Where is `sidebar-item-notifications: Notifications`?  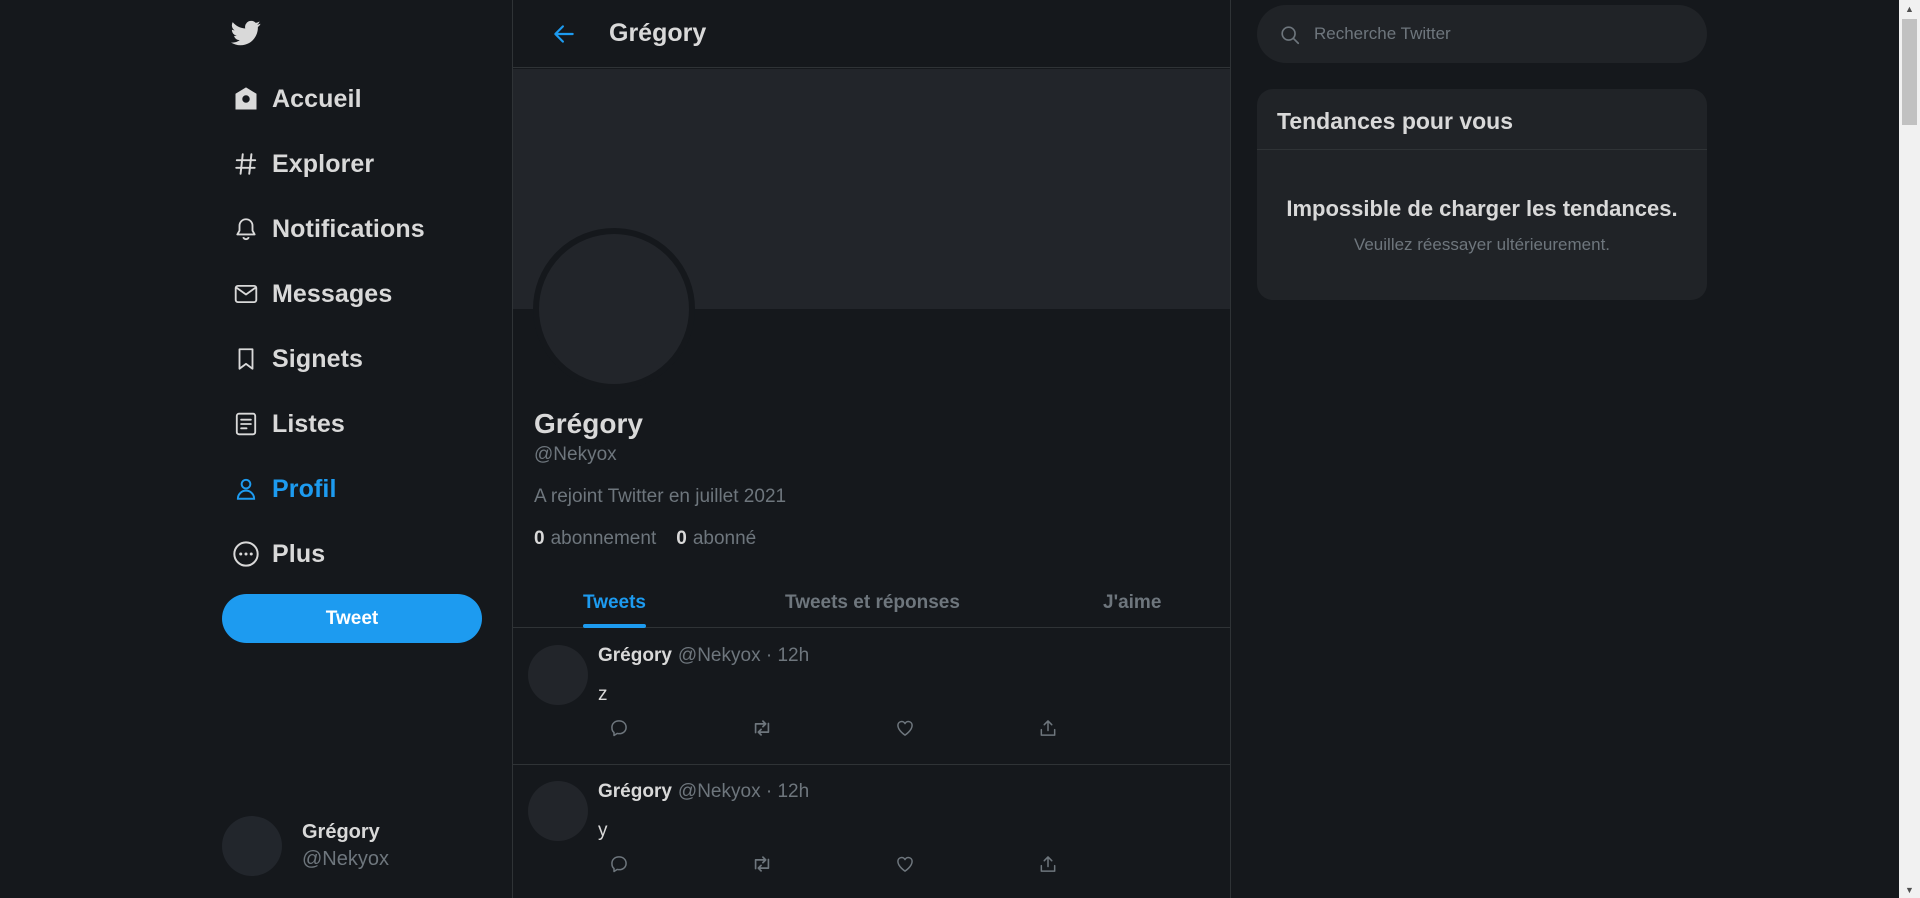
sidebar-item-notifications: Notifications is located at coordinates (328, 229).